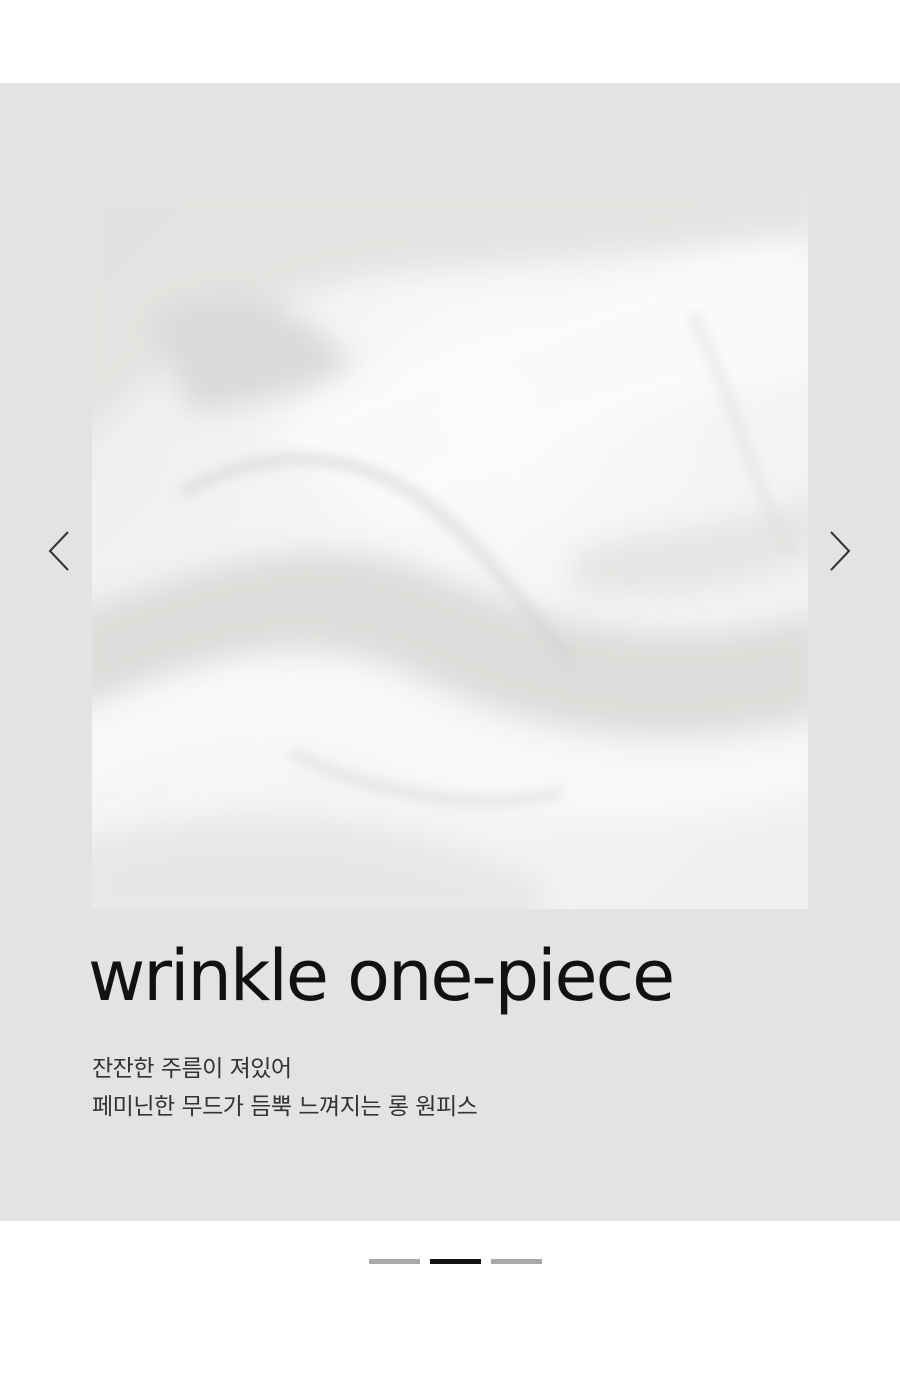 The width and height of the screenshot is (900, 1373). I want to click on slide-description: 잔잔한 주름이 져있어 페미닌한 무드가 듬뿍 느껴지는 롱 원피스, so click(285, 1088).